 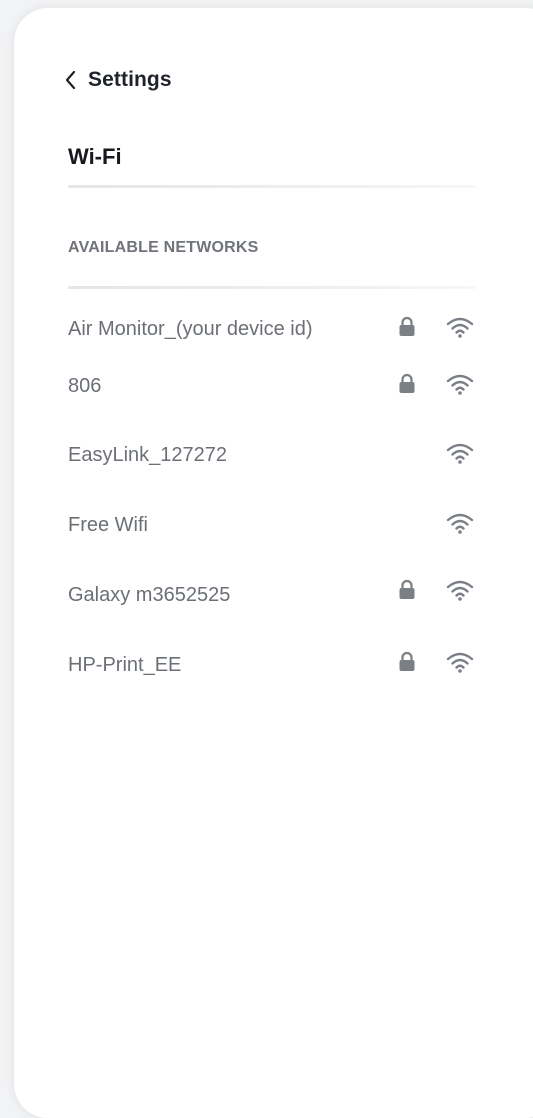 What do you see at coordinates (272, 186) in the screenshot?
I see `title-divider` at bounding box center [272, 186].